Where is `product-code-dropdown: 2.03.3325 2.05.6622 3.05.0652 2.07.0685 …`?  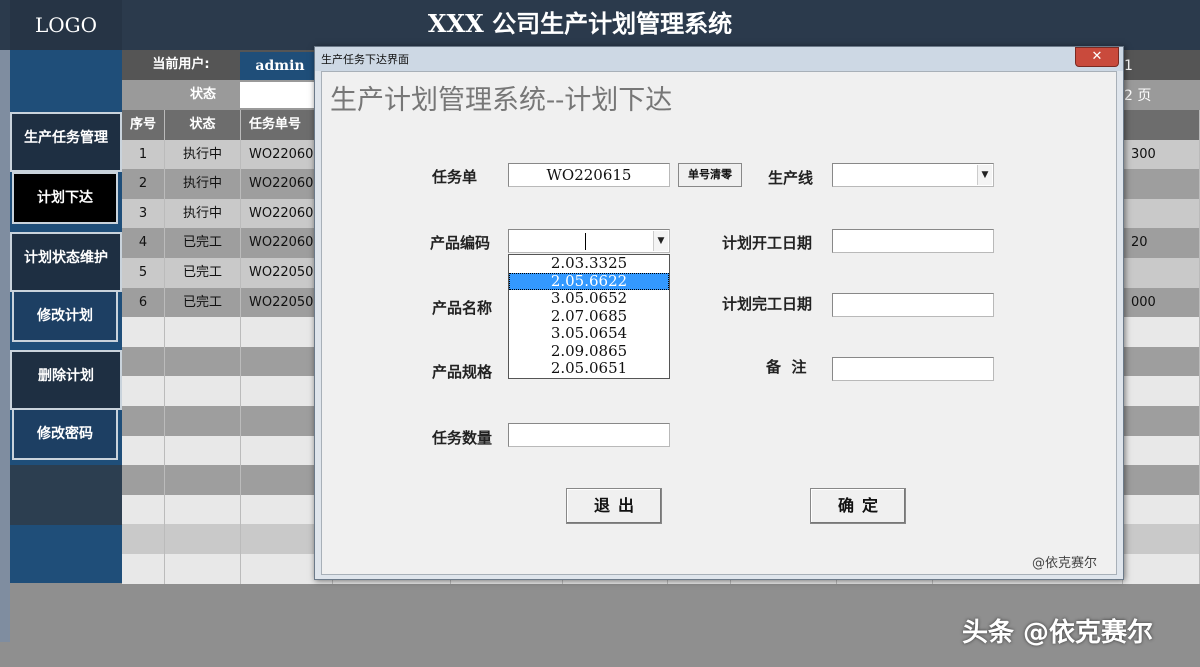 product-code-dropdown: 2.03.3325 2.05.6622 3.05.0652 2.07.0685 … is located at coordinates (589, 316).